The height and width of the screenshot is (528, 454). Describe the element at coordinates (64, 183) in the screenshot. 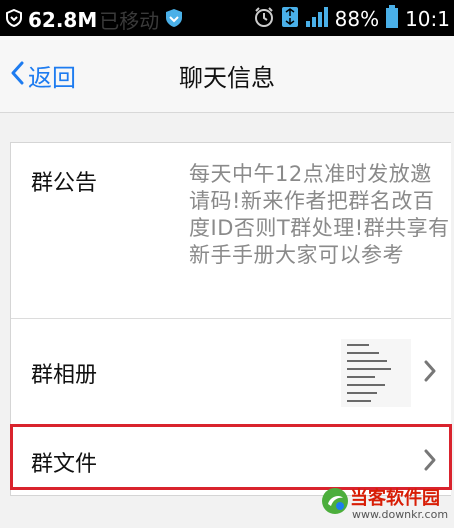

I see `group-notice-label: 群公告` at that location.